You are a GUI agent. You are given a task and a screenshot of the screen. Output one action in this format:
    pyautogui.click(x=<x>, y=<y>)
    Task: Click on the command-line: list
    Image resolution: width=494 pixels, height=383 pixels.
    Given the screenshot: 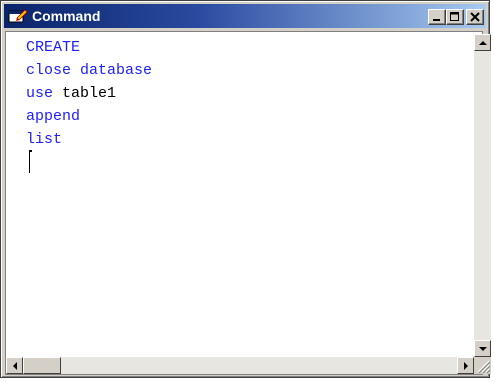 What is the action you would take?
    pyautogui.click(x=89, y=139)
    